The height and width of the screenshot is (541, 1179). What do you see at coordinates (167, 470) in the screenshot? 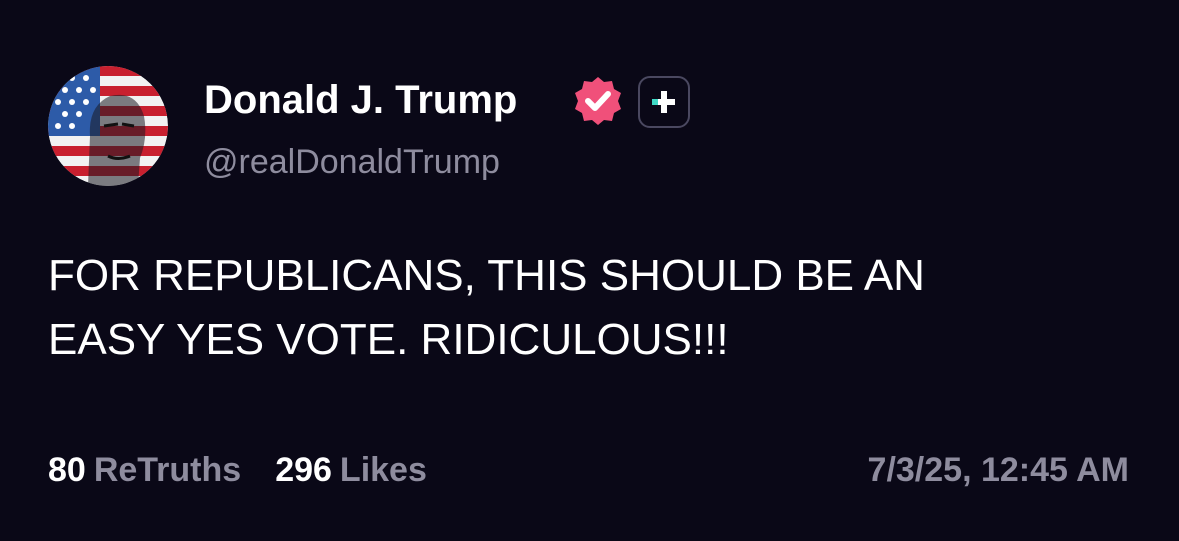
I see `retruths-label: ReTruths` at bounding box center [167, 470].